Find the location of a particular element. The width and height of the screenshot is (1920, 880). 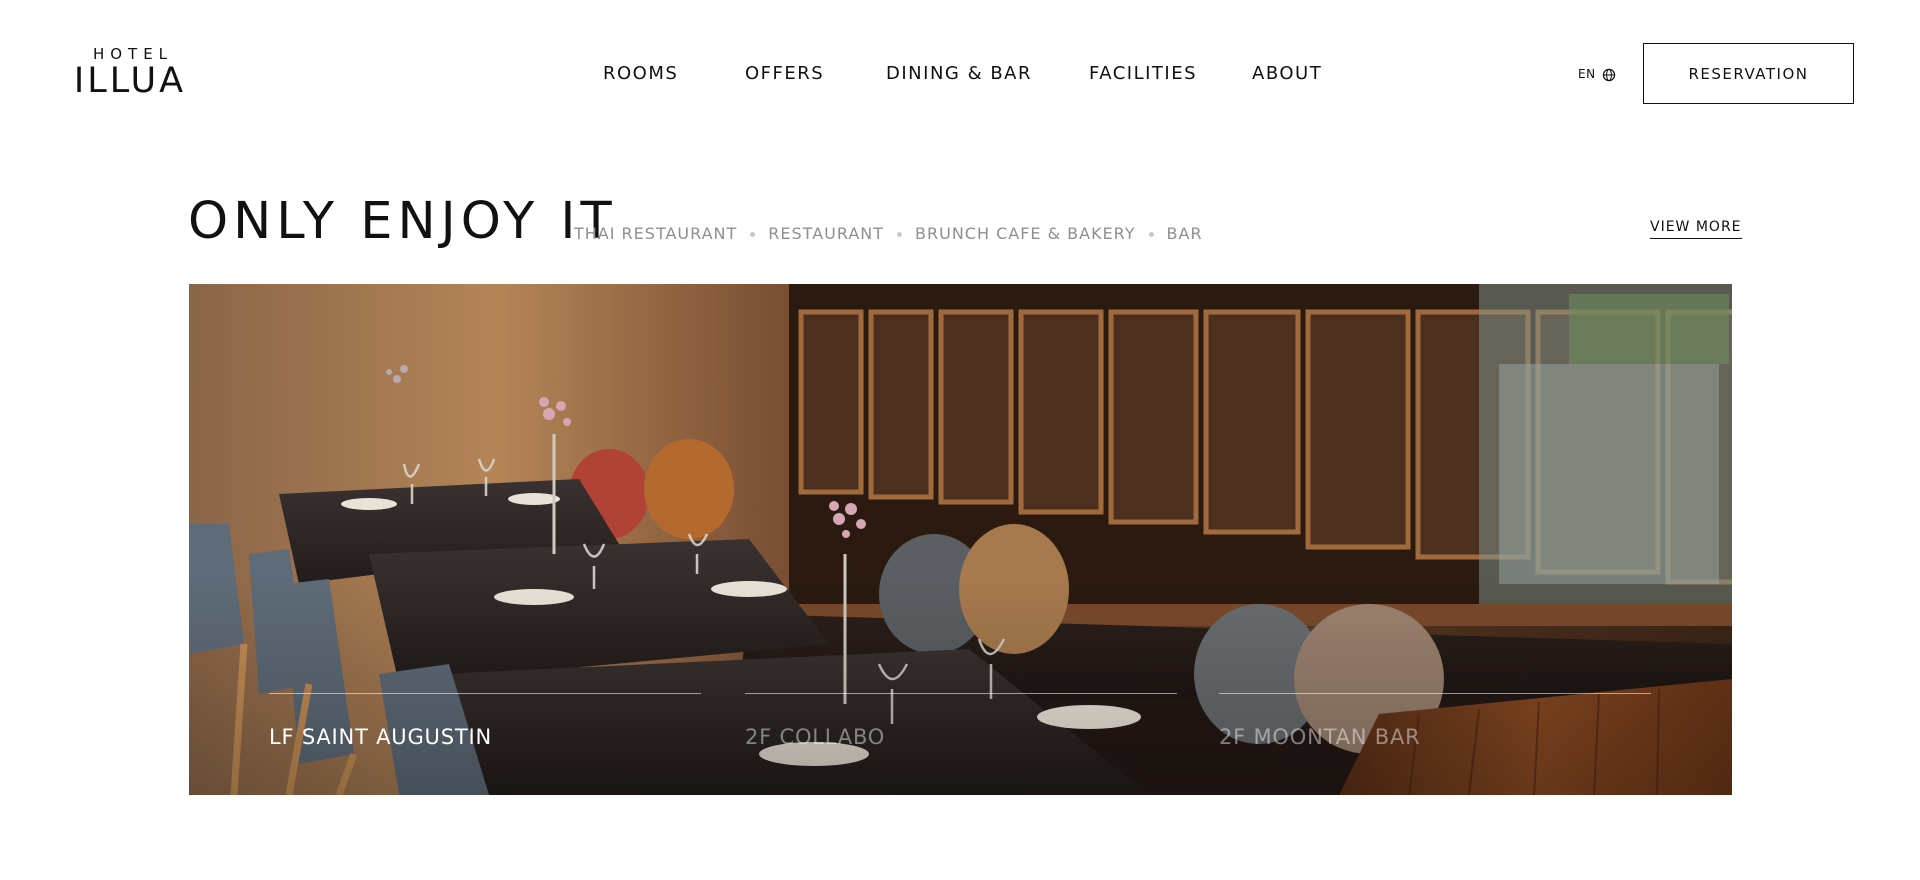

language-selector: EN is located at coordinates (1597, 74).